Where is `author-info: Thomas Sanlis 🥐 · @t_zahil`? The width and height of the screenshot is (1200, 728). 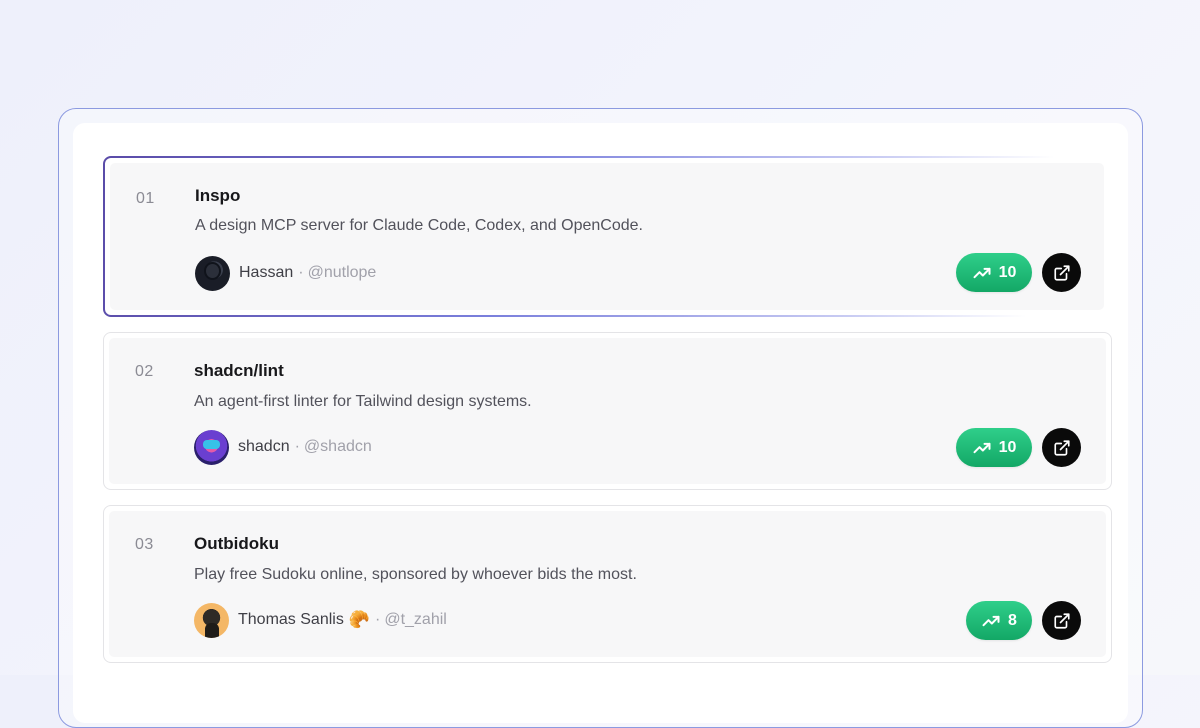
author-info: Thomas Sanlis 🥐 · @t_zahil is located at coordinates (320, 620).